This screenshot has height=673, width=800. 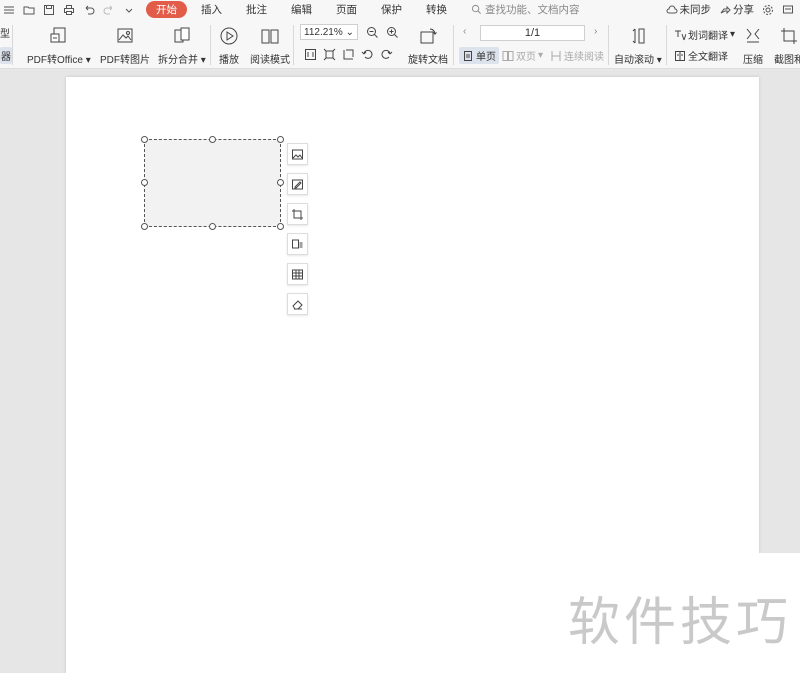 I want to click on resize-handle-right, so click(x=280, y=182).